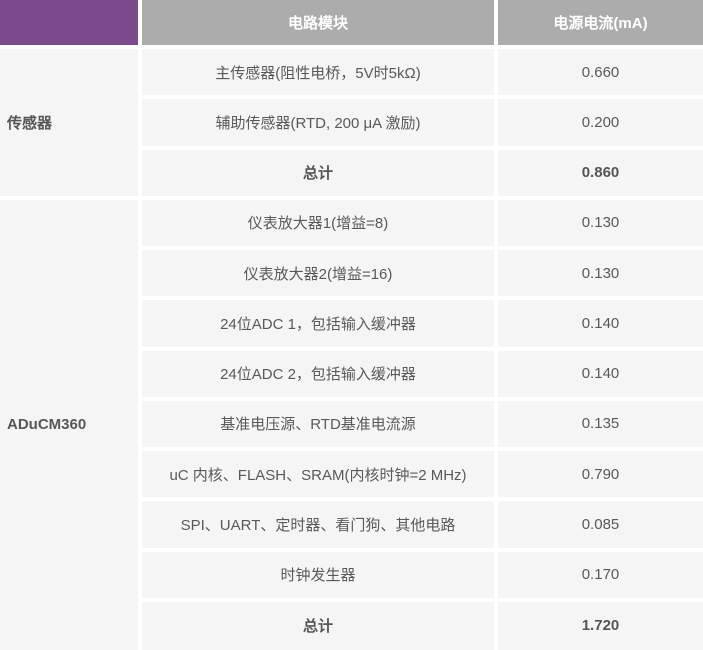  Describe the element at coordinates (598, 172) in the screenshot. I see `current-cell: 0.860` at that location.